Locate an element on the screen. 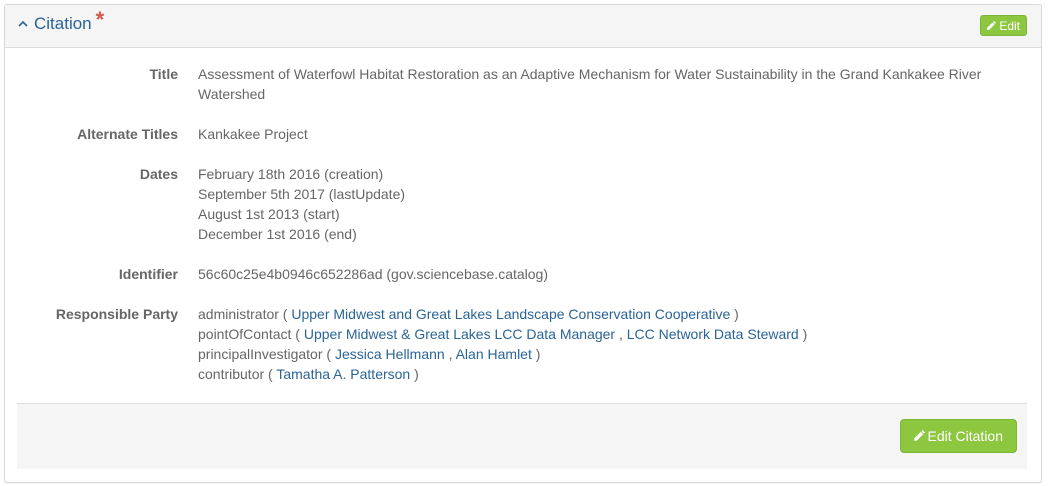  date-item: February 18th 2016 (creation) is located at coordinates (291, 174).